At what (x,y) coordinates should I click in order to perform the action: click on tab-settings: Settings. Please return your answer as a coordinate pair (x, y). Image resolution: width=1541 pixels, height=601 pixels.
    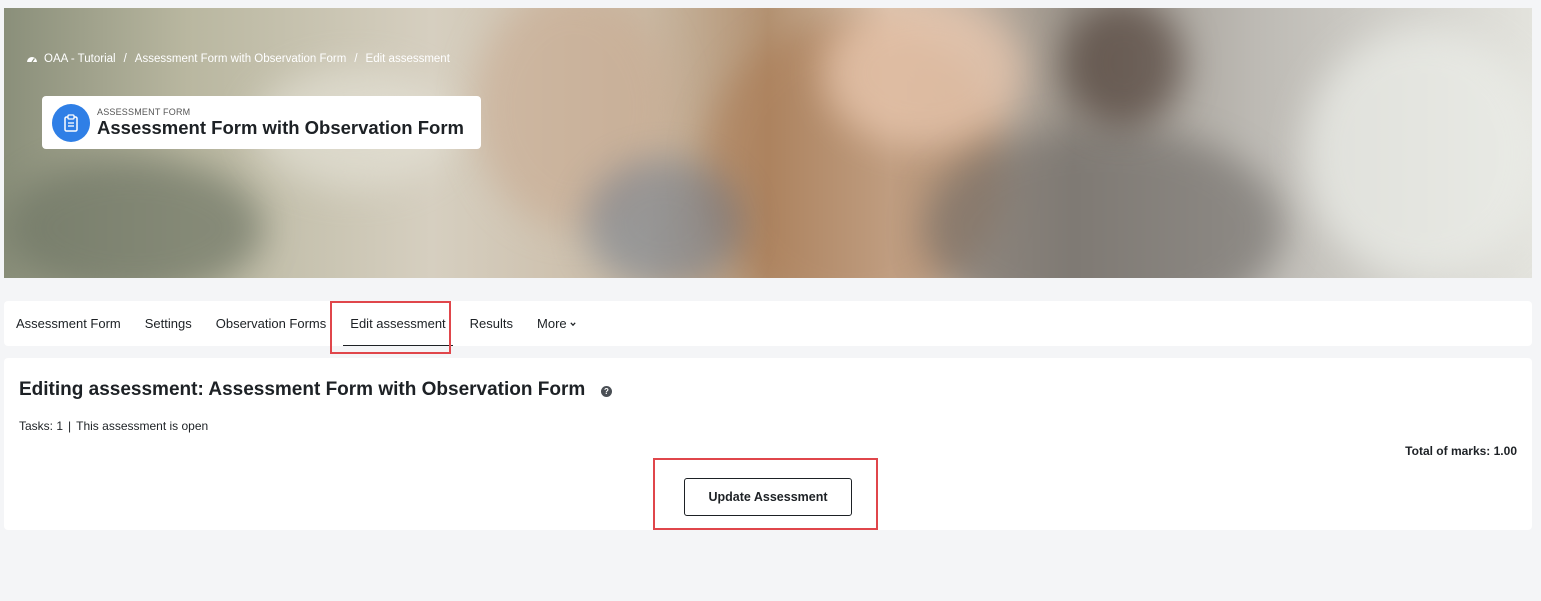
    Looking at the image, I should click on (168, 323).